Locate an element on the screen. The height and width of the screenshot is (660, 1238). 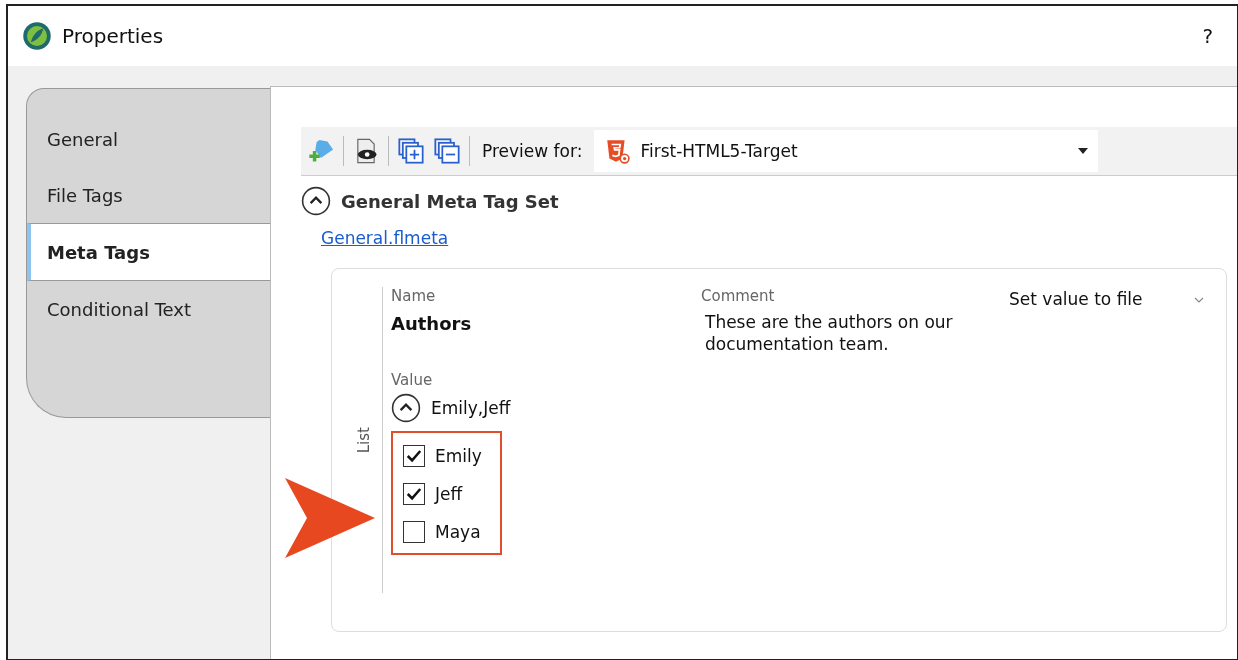
comment-label: Comment is located at coordinates (738, 296).